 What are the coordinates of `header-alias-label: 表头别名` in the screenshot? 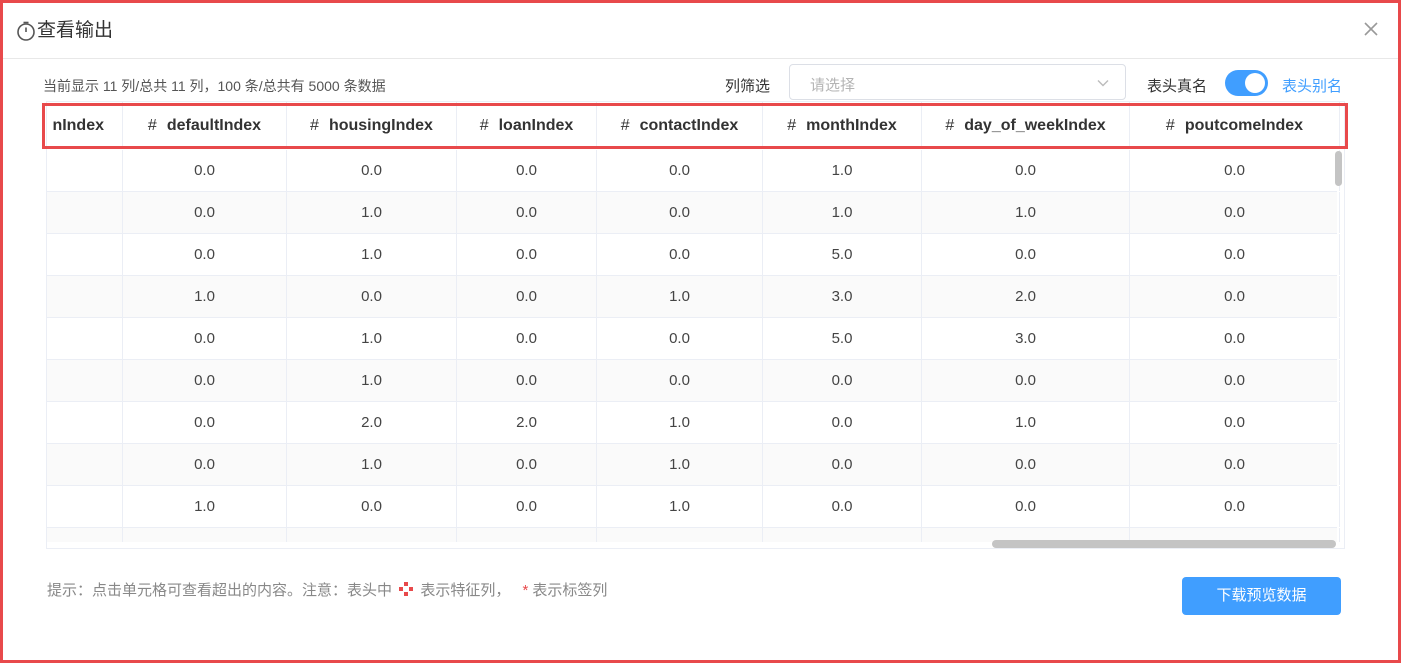 It's located at (1312, 85).